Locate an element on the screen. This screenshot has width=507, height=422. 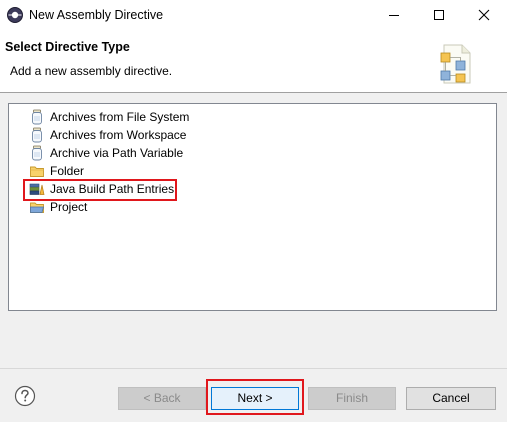
maximize-icon is located at coordinates (439, 15).